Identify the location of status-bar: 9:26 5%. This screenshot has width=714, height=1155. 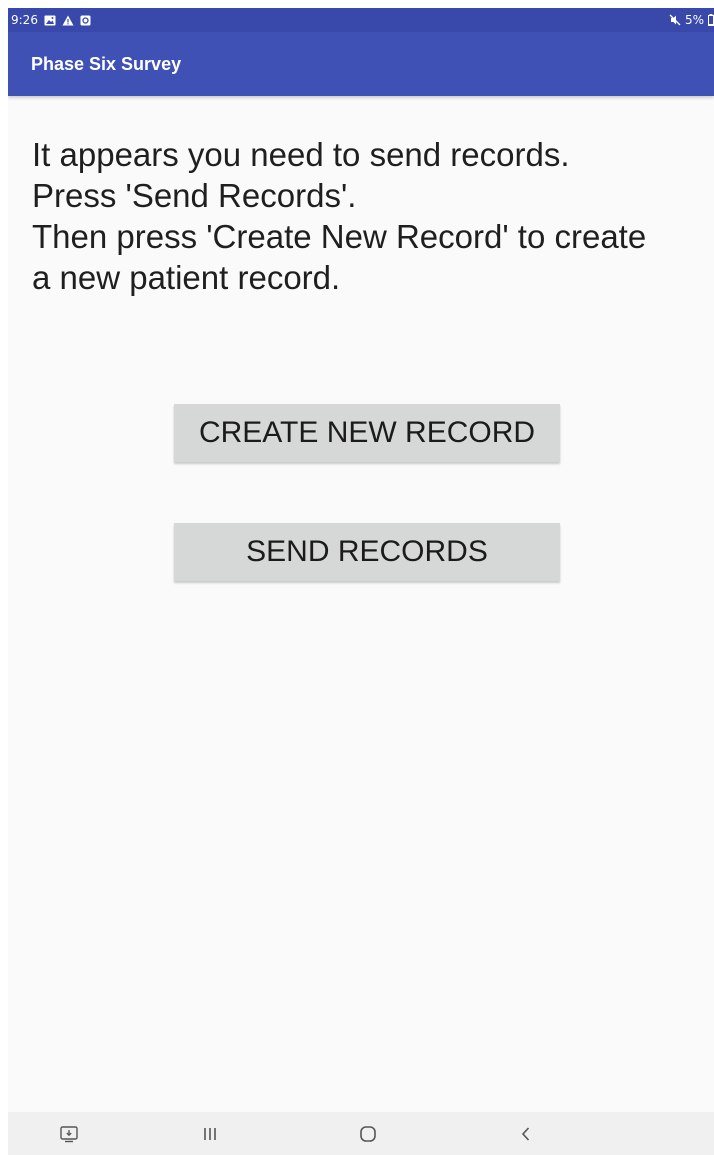
(361, 20).